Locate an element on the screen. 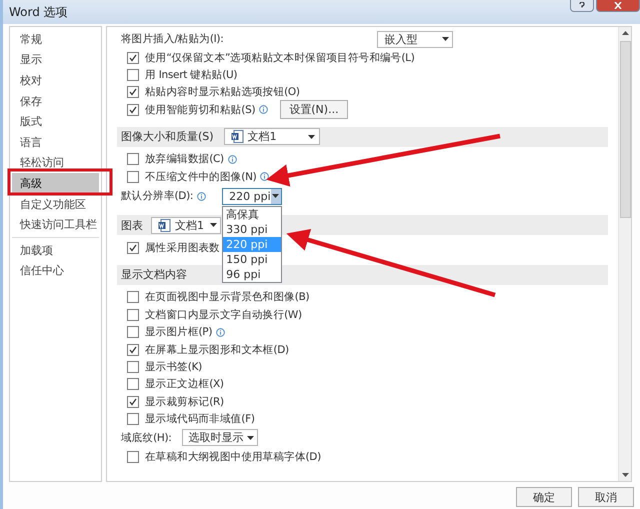 The width and height of the screenshot is (640, 509). option-label: 使用智能剪切和粘贴(S) is located at coordinates (200, 109).